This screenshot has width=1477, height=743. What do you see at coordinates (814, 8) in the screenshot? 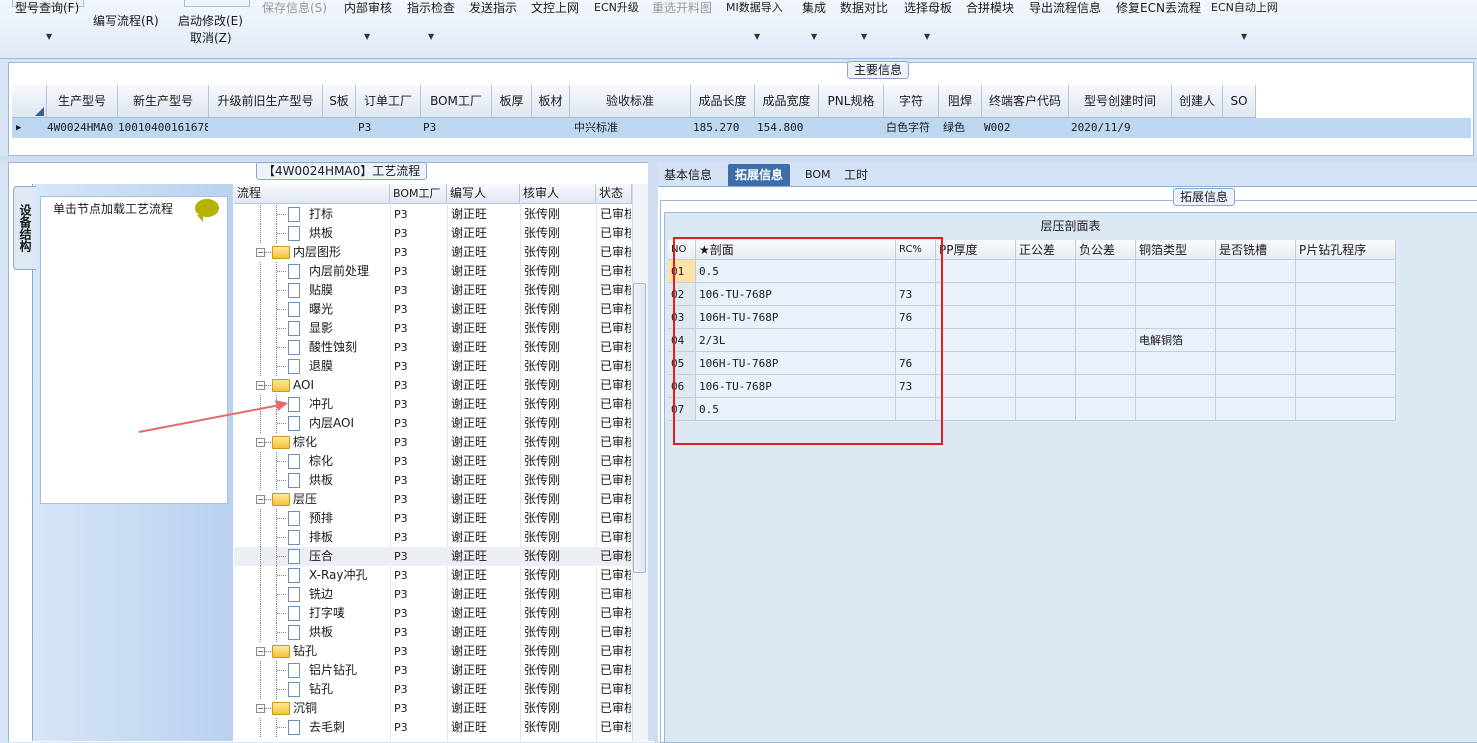
I see `integration-button: 集成` at bounding box center [814, 8].